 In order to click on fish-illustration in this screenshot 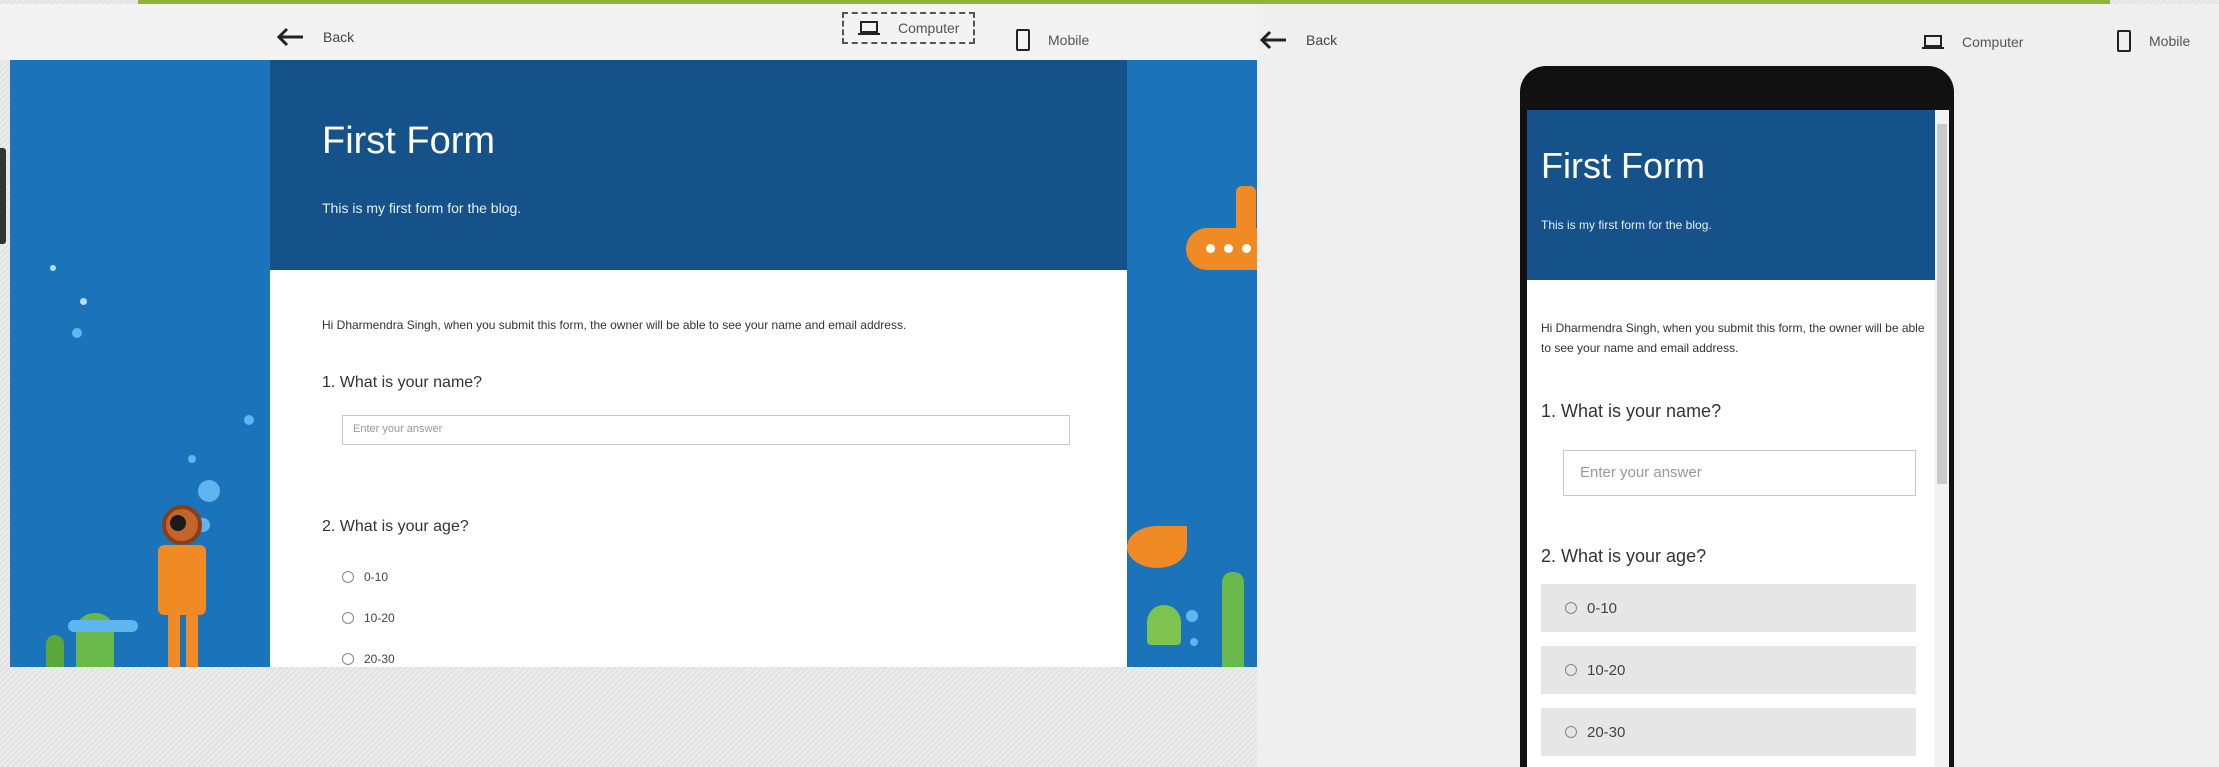, I will do `click(1157, 547)`.